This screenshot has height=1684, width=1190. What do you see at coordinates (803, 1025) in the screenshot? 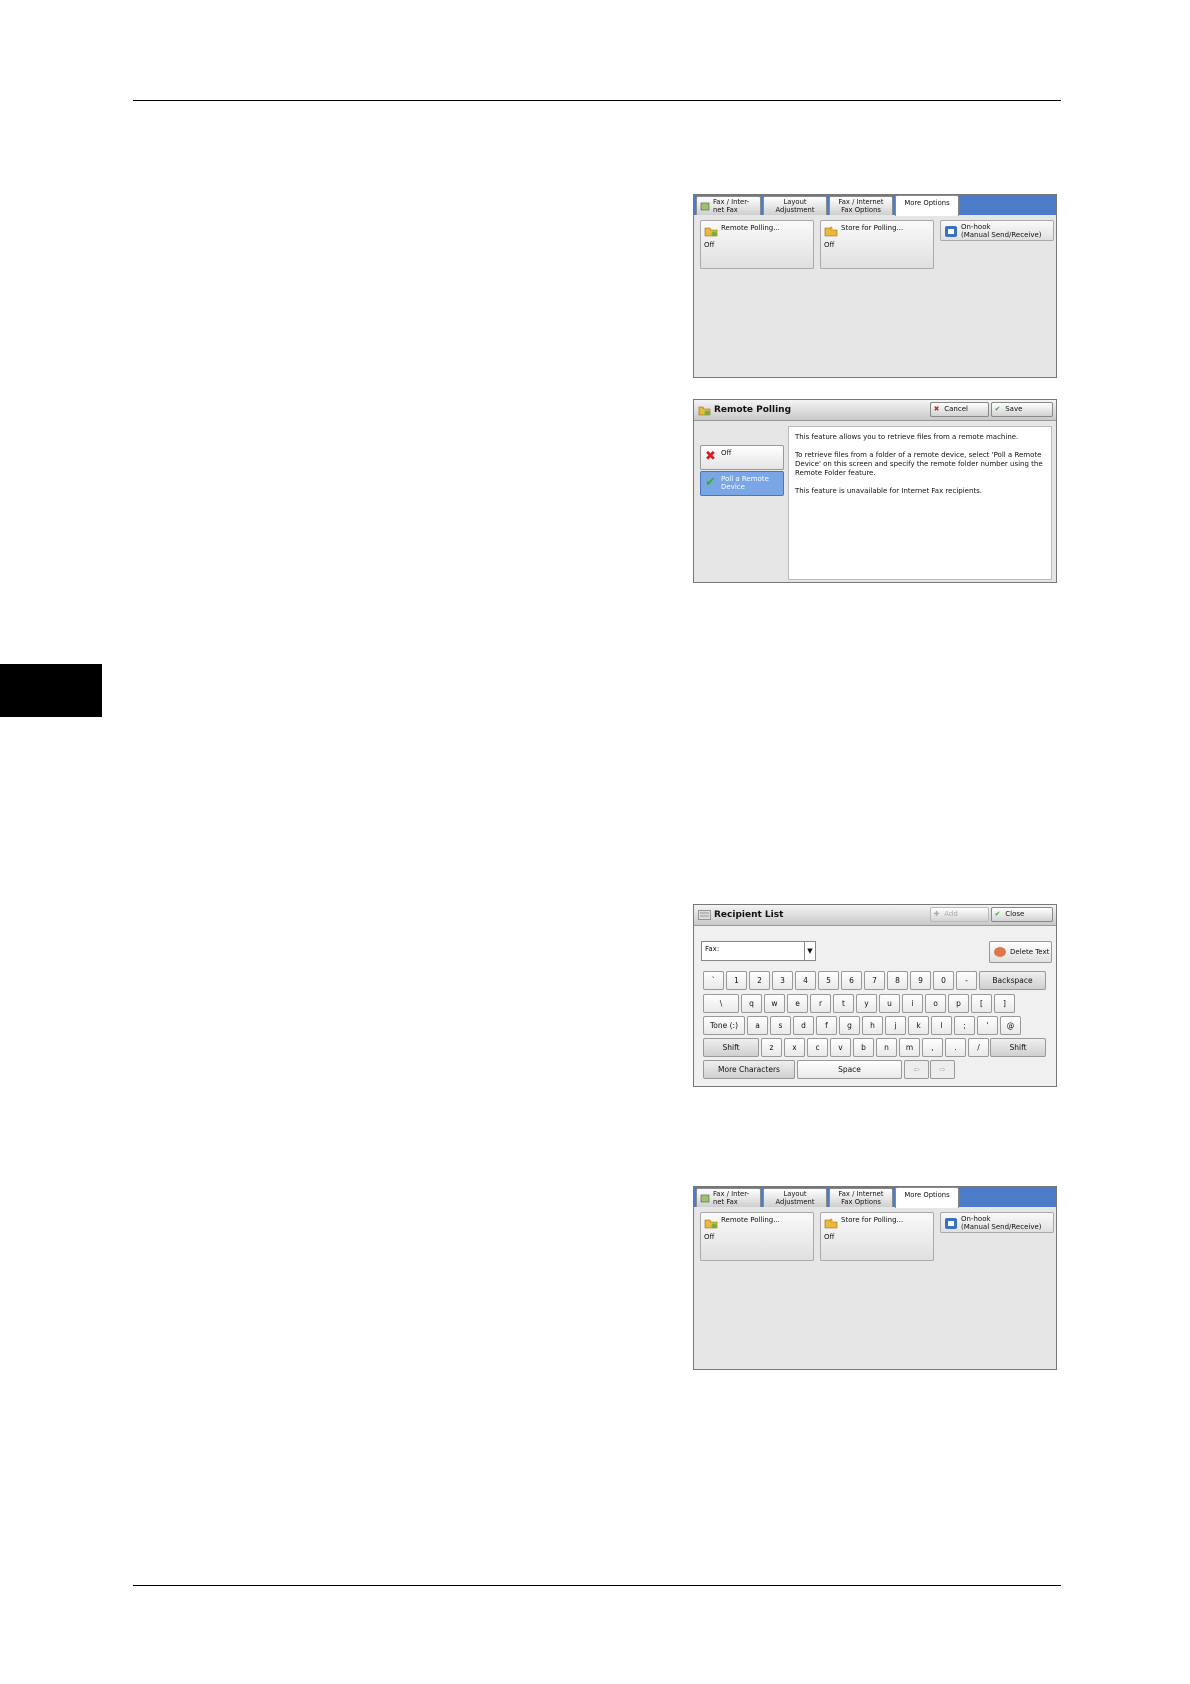
I see `key-3-3: d` at bounding box center [803, 1025].